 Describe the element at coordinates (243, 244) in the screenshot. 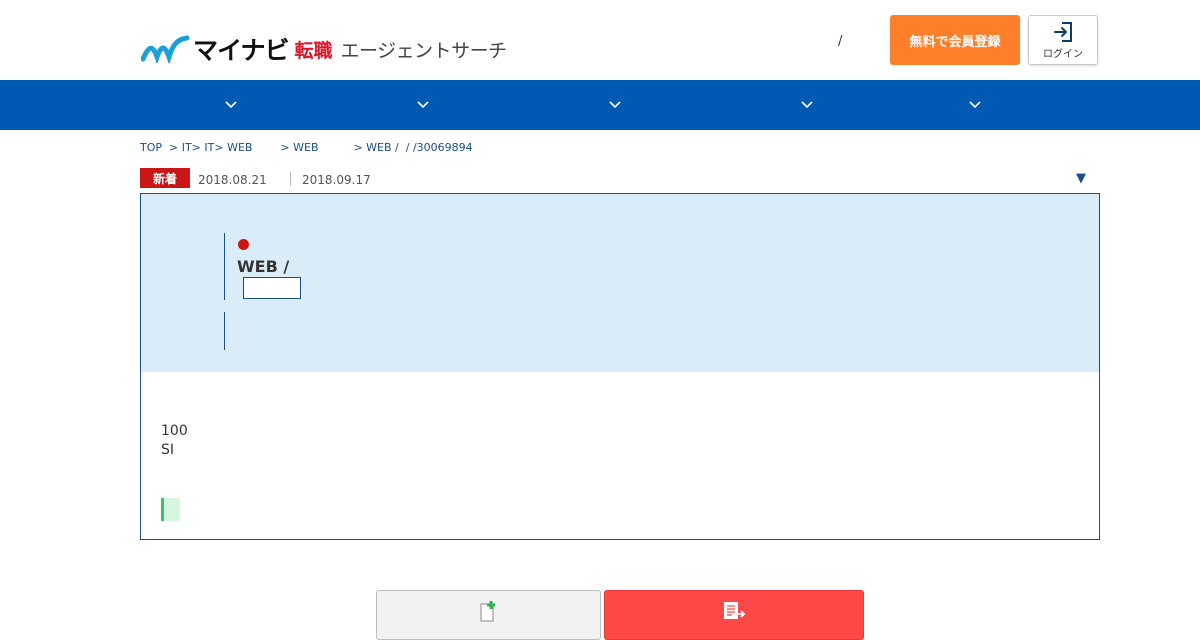

I see `status-dot-icon` at that location.